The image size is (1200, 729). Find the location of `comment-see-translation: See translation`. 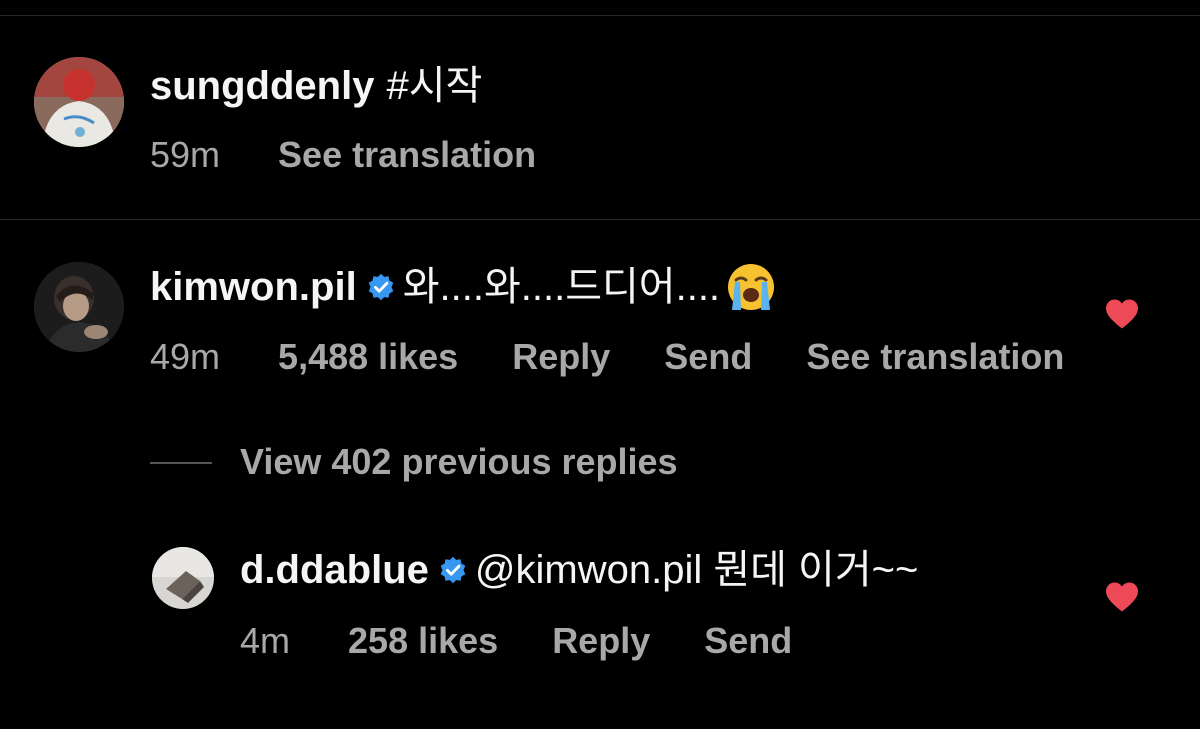

comment-see-translation: See translation is located at coordinates (935, 356).